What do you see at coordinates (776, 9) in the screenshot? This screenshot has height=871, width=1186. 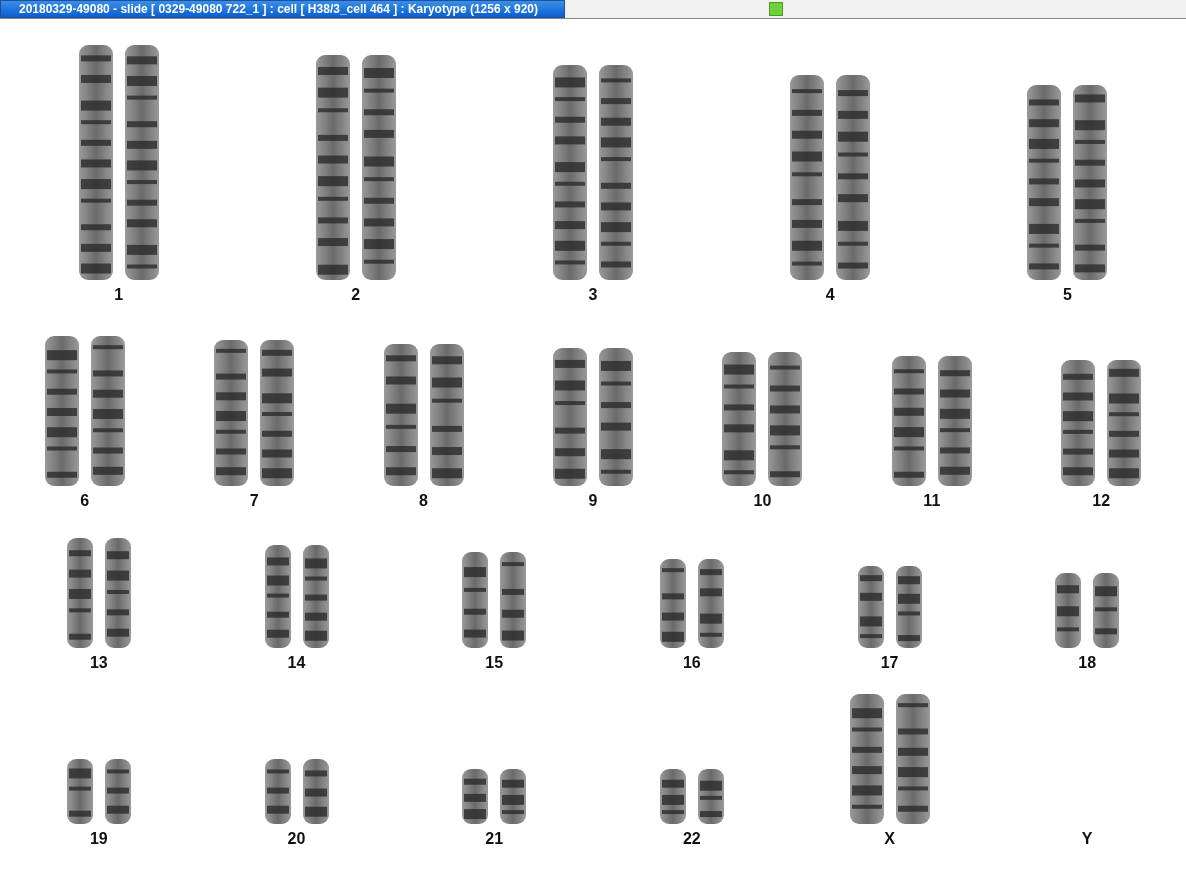 I see `status-indicator-icon` at bounding box center [776, 9].